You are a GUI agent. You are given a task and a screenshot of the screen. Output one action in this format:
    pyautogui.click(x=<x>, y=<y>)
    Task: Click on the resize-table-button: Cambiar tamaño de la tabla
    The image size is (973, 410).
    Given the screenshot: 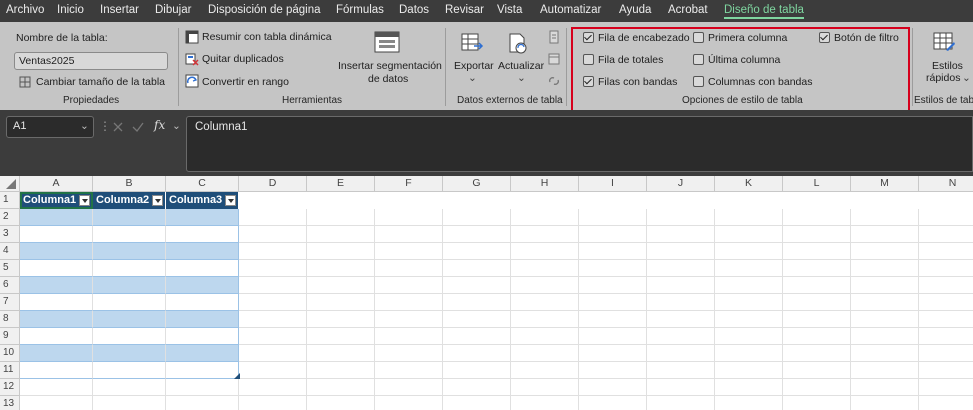 What is the action you would take?
    pyautogui.click(x=100, y=82)
    